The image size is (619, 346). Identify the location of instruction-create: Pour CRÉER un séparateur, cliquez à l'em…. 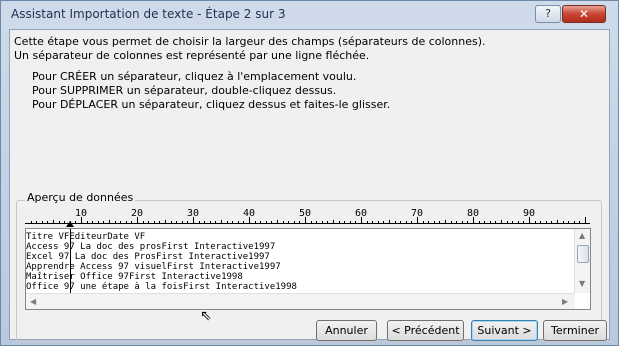
(194, 76).